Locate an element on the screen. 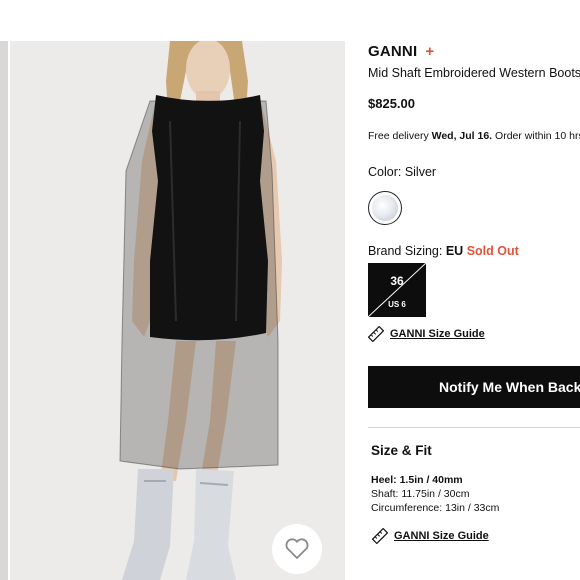 This screenshot has height=580, width=580. swatch-fill is located at coordinates (385, 208).